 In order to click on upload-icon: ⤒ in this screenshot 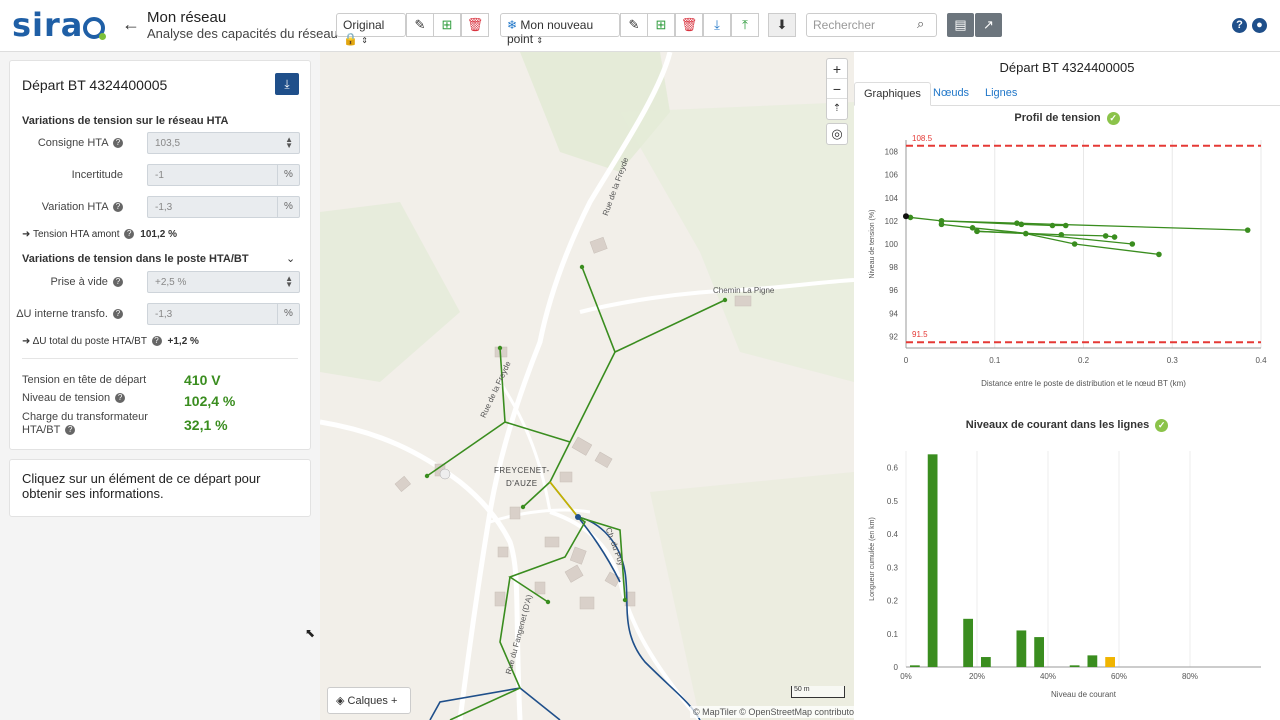, I will do `click(745, 24)`.